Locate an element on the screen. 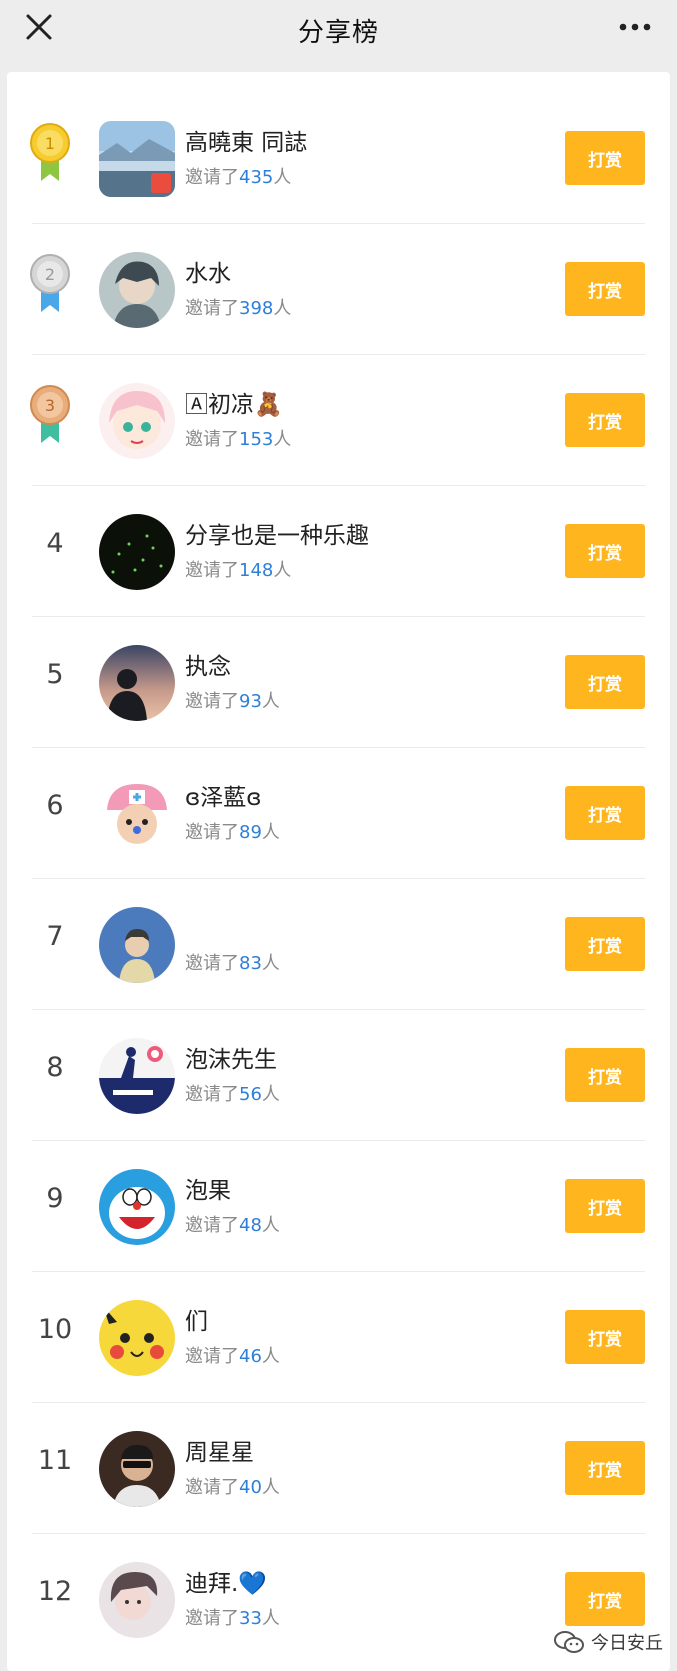 This screenshot has width=677, height=1671. svg-text: 1 is located at coordinates (50, 143).